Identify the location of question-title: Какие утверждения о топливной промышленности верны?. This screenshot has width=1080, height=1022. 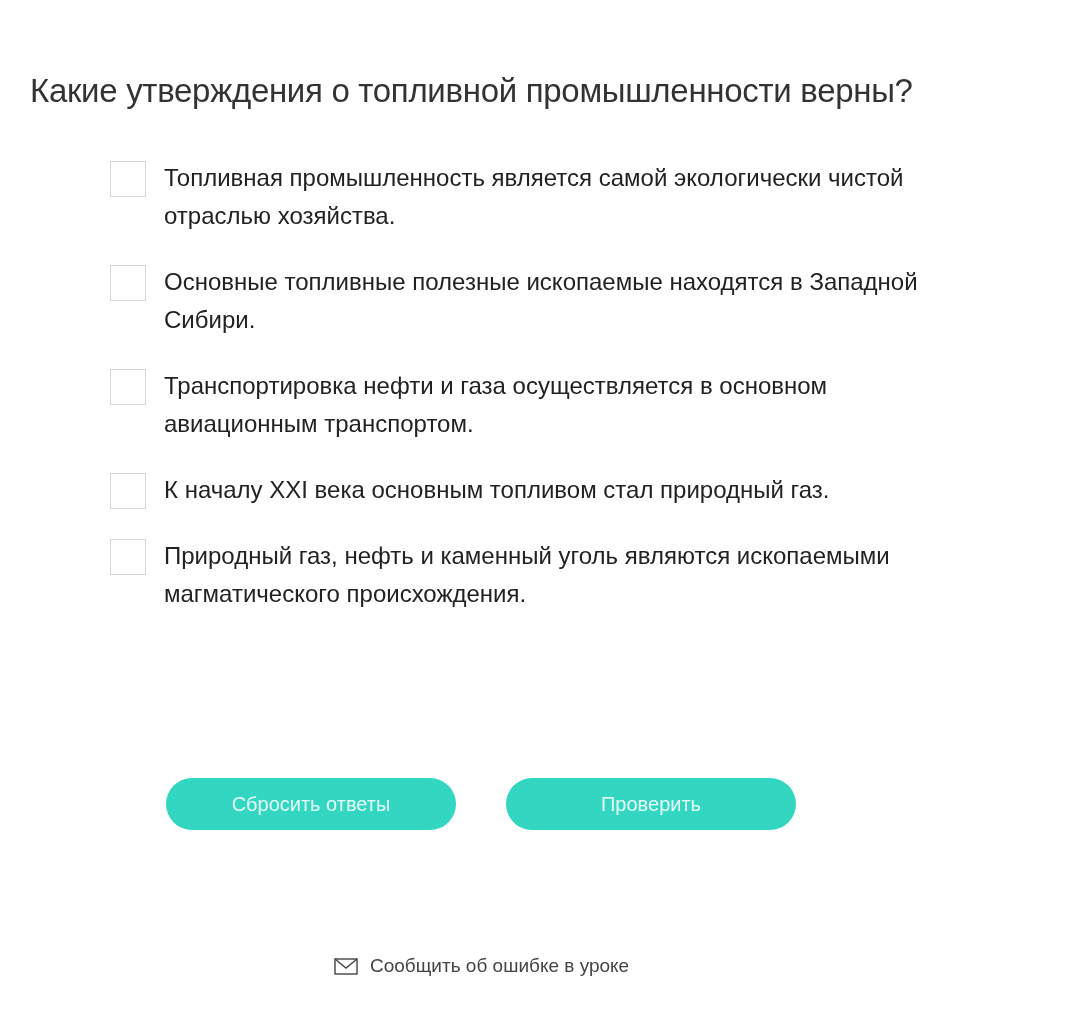
(471, 91).